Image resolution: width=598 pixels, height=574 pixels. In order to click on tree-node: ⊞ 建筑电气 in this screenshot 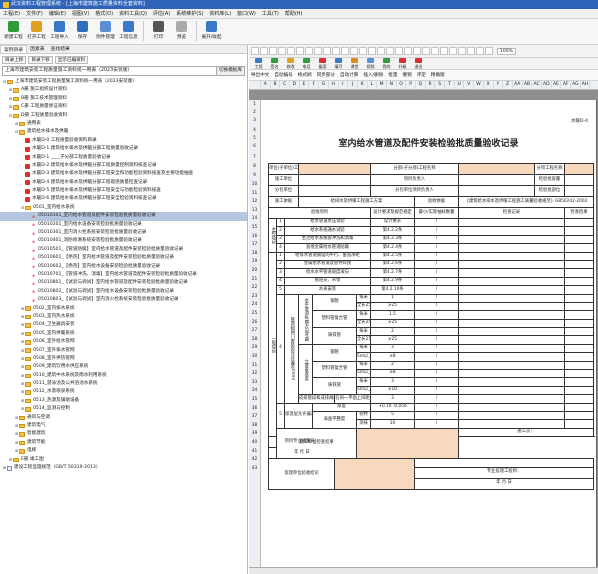, I will do `click(123, 426)`.